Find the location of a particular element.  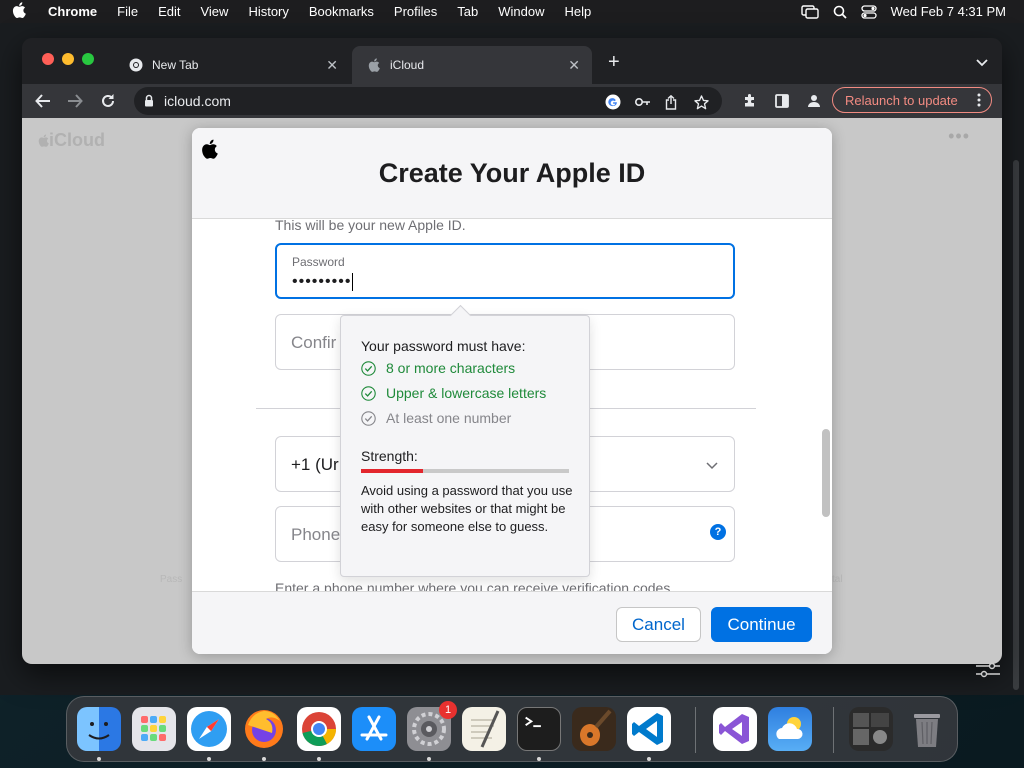

requirement-length: 8 or more characters is located at coordinates (438, 368).